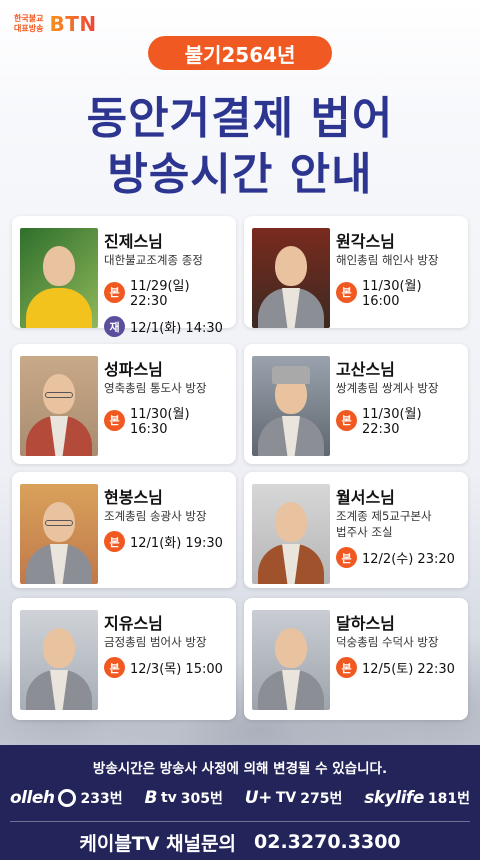  Describe the element at coordinates (176, 669) in the screenshot. I see `schedule-time: 12/3(목) 15:00` at that location.